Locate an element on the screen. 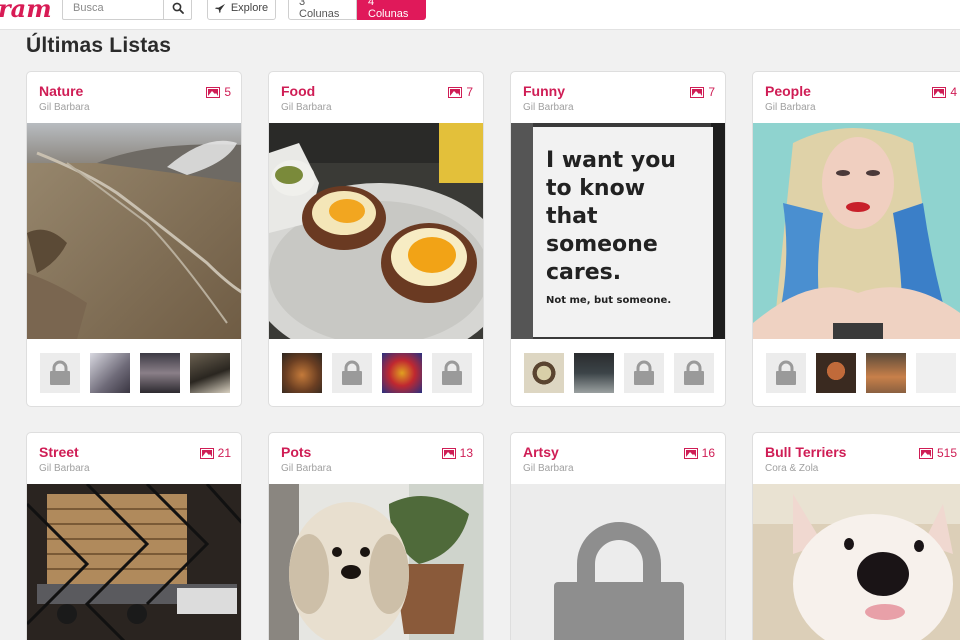 This screenshot has width=960, height=640. card-title: Bull Terriers is located at coordinates (805, 452).